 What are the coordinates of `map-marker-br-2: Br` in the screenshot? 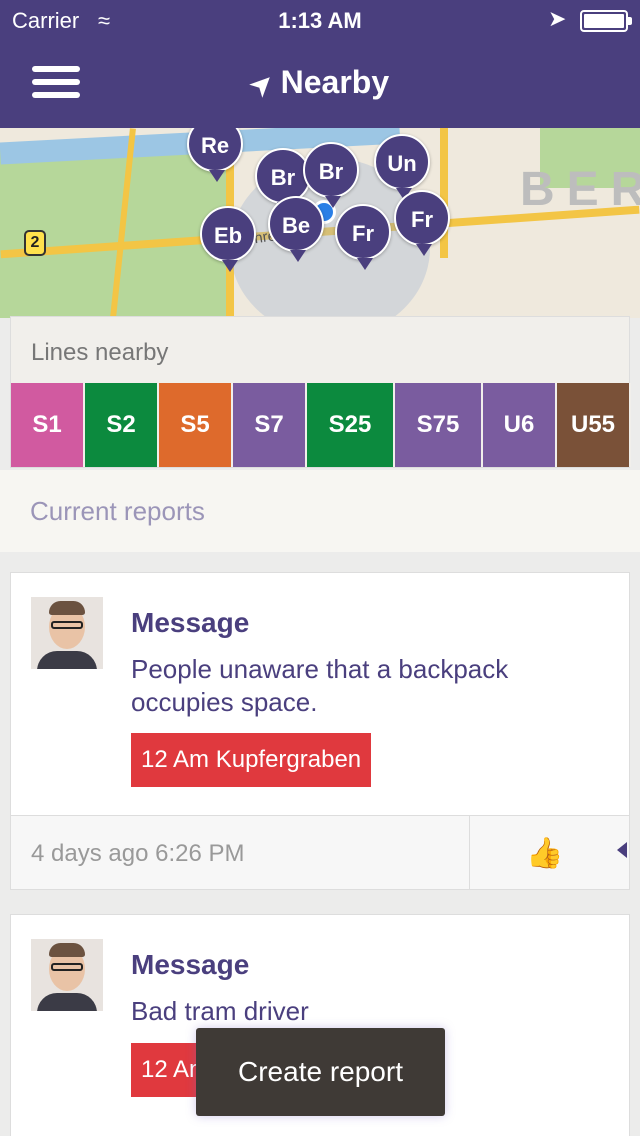 It's located at (331, 175).